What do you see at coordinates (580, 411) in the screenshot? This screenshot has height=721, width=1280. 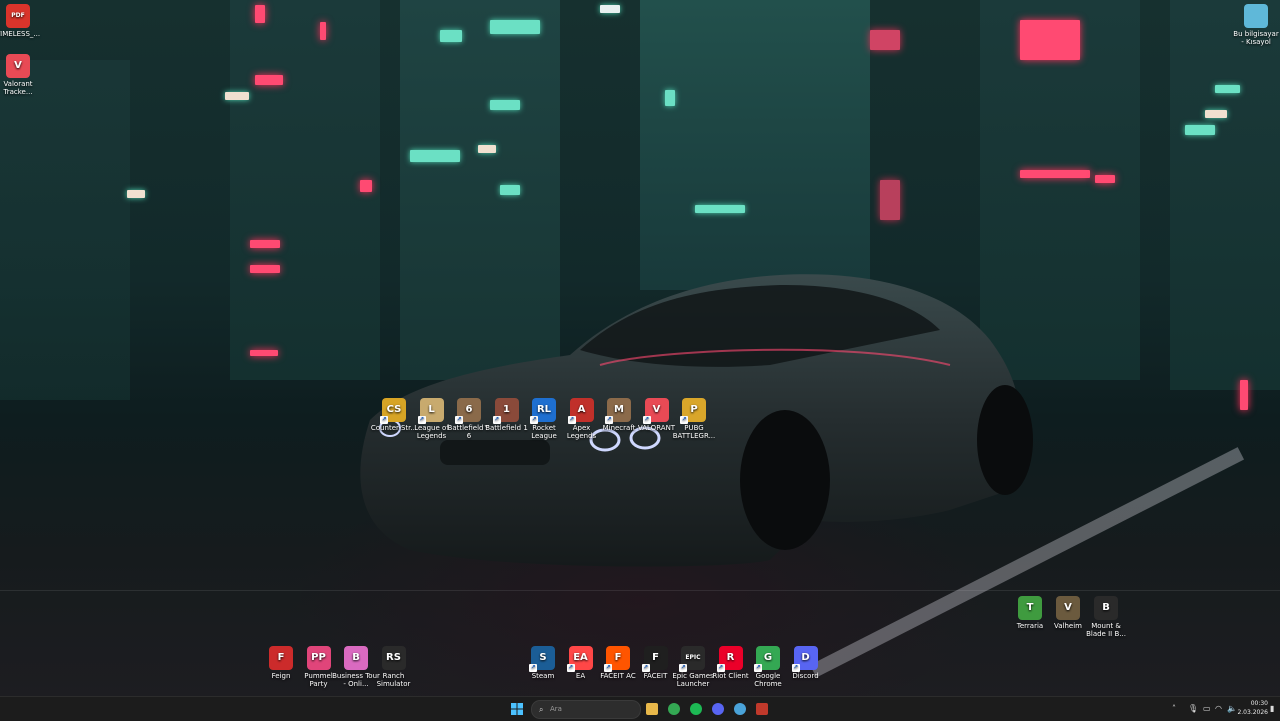 I see `apex-legends-icon: A ↗` at bounding box center [580, 411].